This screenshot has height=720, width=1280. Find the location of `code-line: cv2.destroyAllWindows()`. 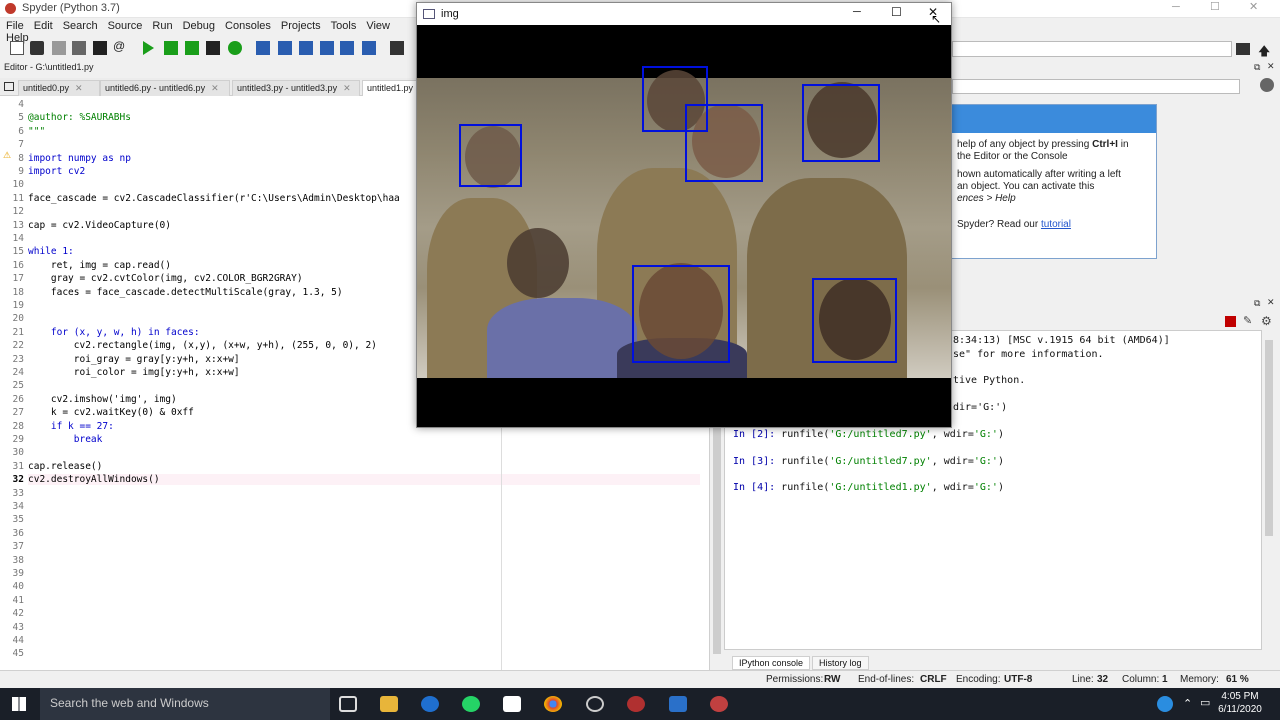

code-line: cv2.destroyAllWindows() is located at coordinates (364, 480).